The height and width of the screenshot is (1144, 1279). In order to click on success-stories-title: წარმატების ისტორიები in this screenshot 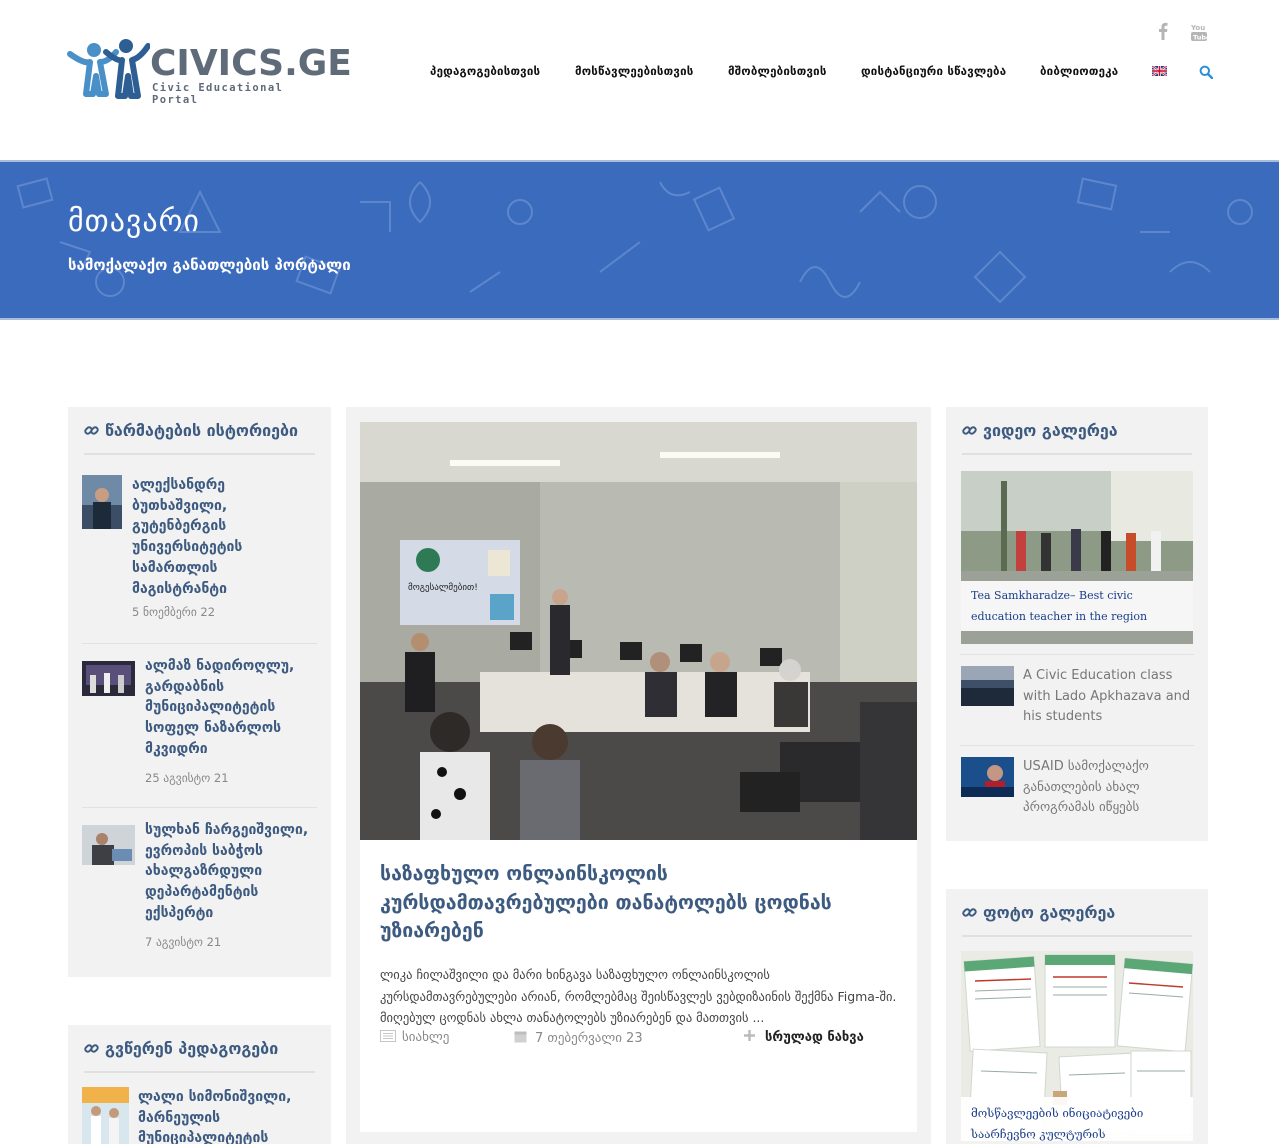, I will do `click(191, 430)`.